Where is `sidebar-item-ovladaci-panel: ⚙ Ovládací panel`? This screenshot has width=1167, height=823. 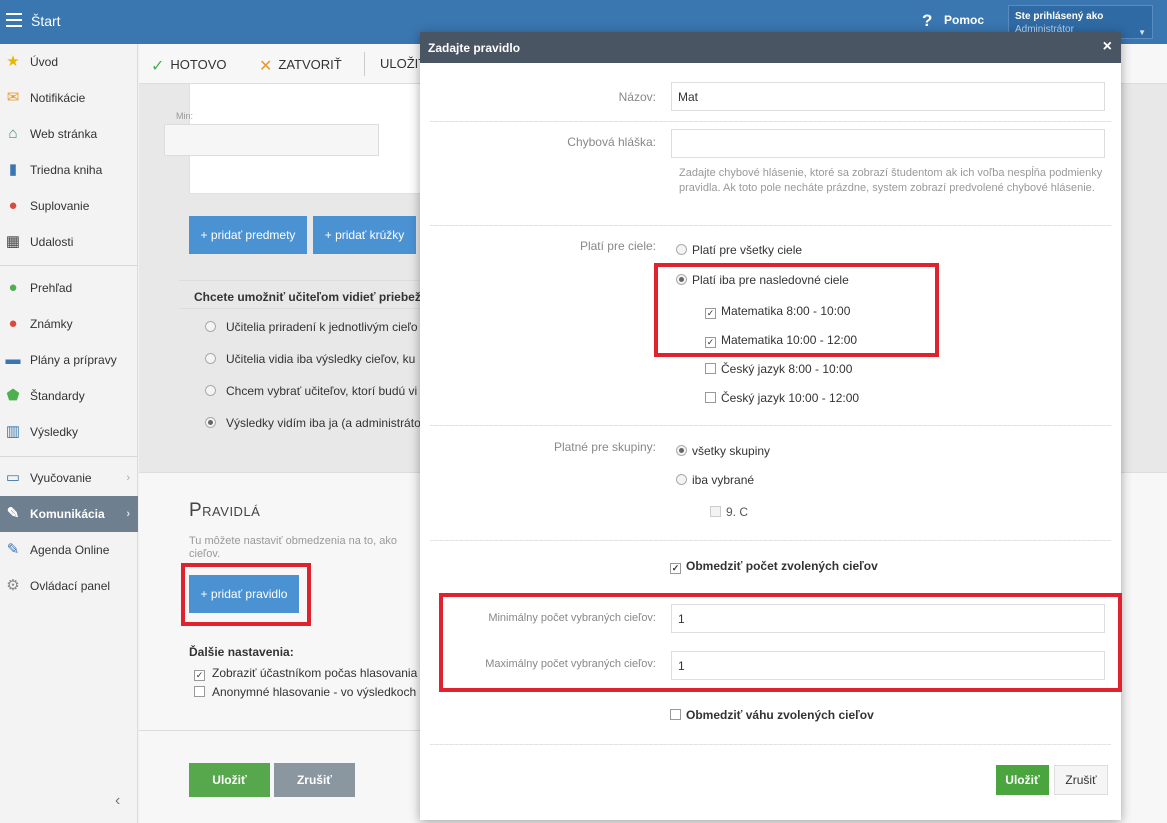 sidebar-item-ovladaci-panel: ⚙ Ovládací panel is located at coordinates (69, 586).